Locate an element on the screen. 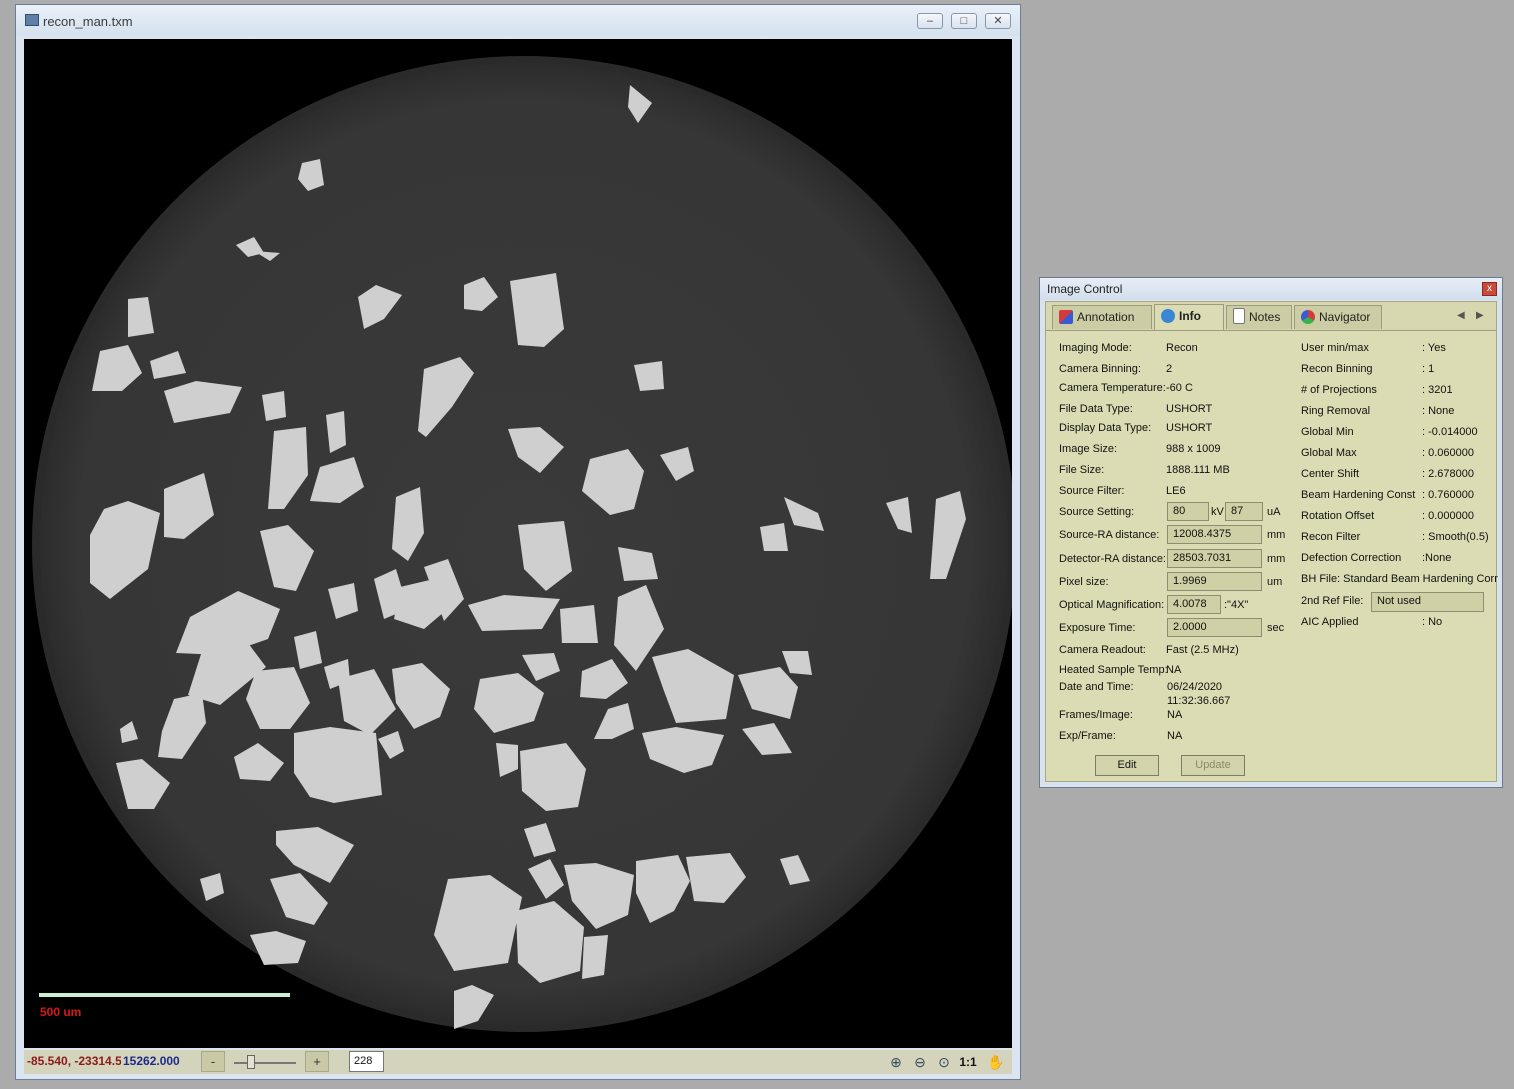  close-button: ✕ is located at coordinates (998, 21).